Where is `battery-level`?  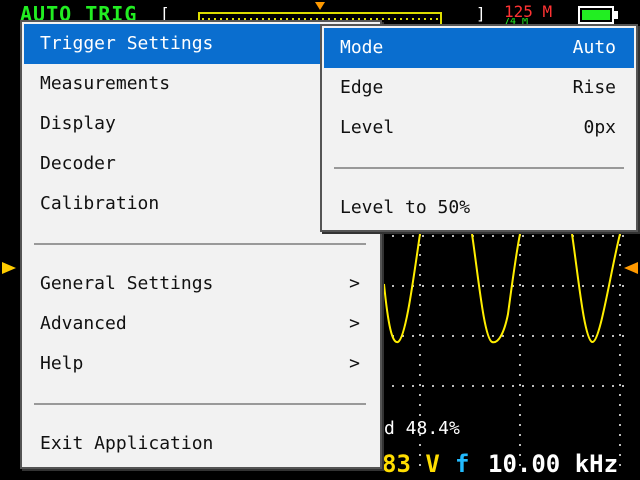
battery-level is located at coordinates (596, 15).